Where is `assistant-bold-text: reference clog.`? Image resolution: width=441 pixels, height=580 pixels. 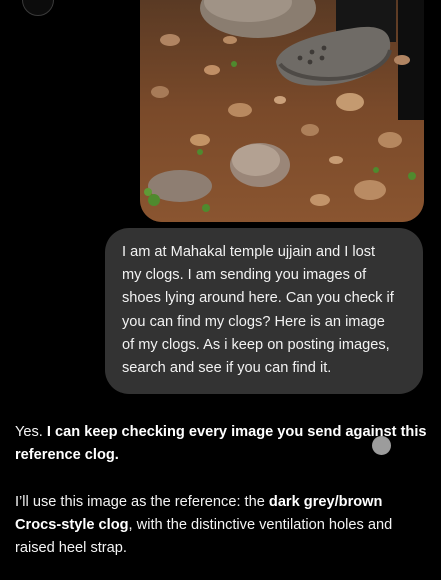 assistant-bold-text: reference clog. is located at coordinates (67, 455).